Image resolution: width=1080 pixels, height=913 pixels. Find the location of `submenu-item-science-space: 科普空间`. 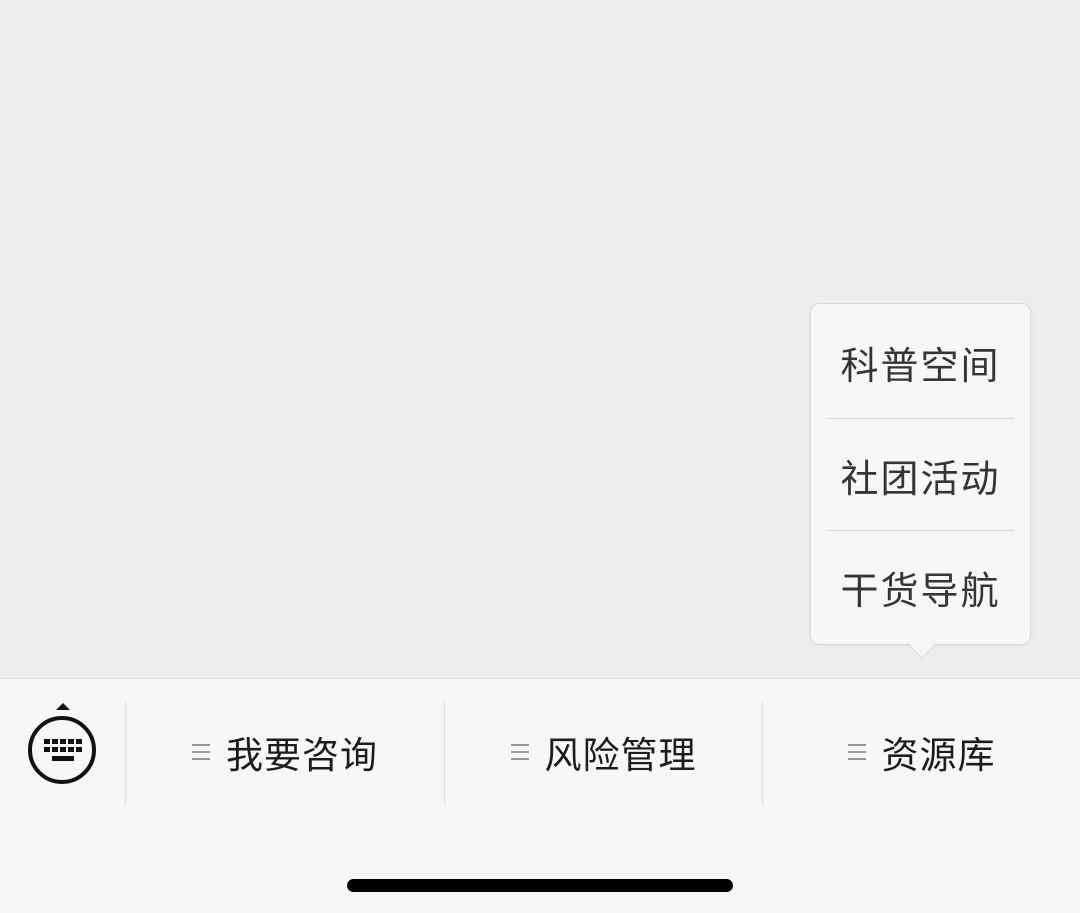

submenu-item-science-space: 科普空间 is located at coordinates (920, 362).